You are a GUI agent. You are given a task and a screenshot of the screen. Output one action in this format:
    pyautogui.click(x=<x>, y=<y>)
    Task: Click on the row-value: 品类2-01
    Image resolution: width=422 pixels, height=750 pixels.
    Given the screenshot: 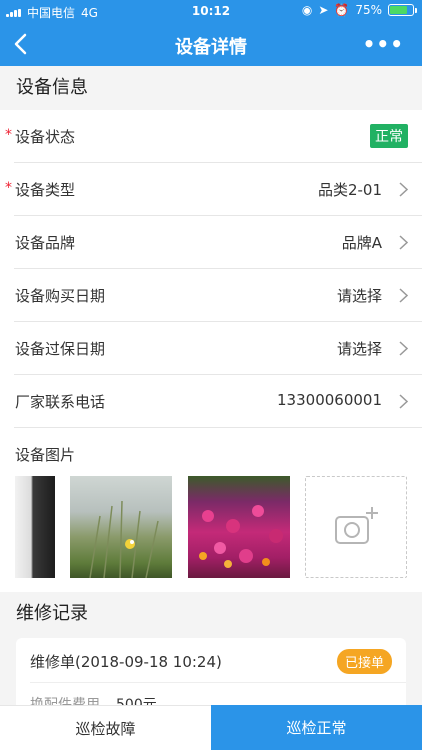 What is the action you would take?
    pyautogui.click(x=349, y=190)
    